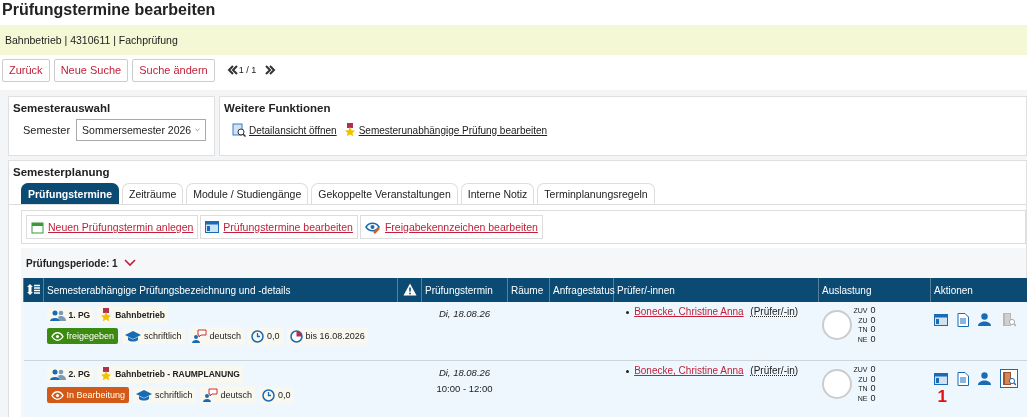 This screenshot has height=417, width=1027. I want to click on context-bar: Bahnbetrieb | 4310611 | Fachprüfung, so click(513, 40).